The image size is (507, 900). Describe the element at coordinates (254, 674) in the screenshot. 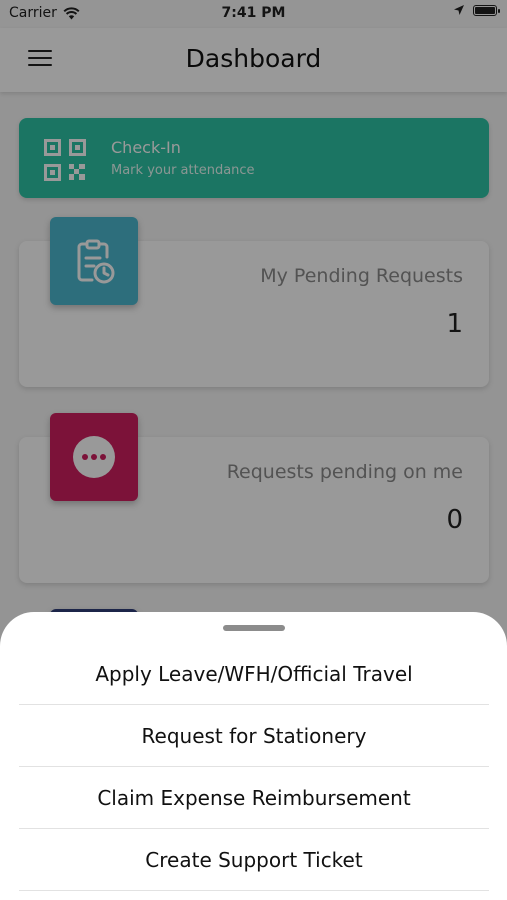

I see `apply-leave-option: Apply Leave/WFH/Official Travel` at that location.